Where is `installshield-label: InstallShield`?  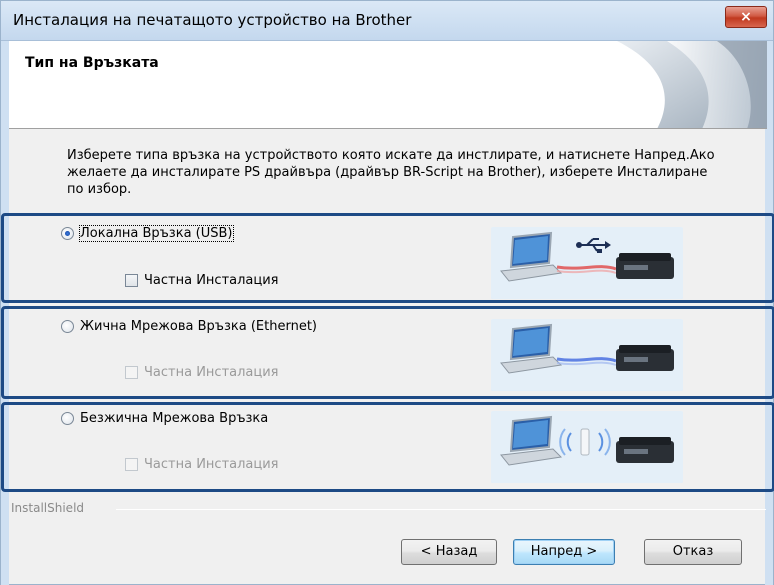 installshield-label: InstallShield is located at coordinates (48, 508).